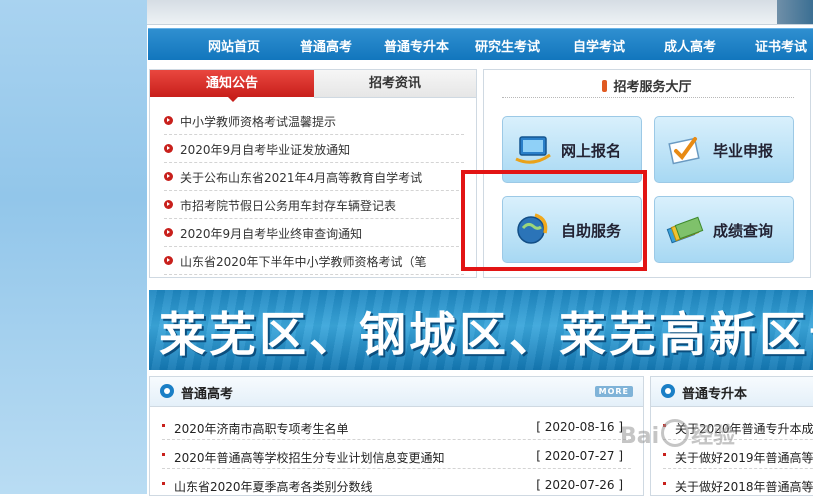 The height and width of the screenshot is (496, 813). I want to click on list-item-text: 中小学教师资格考试温馨提示, so click(258, 122).